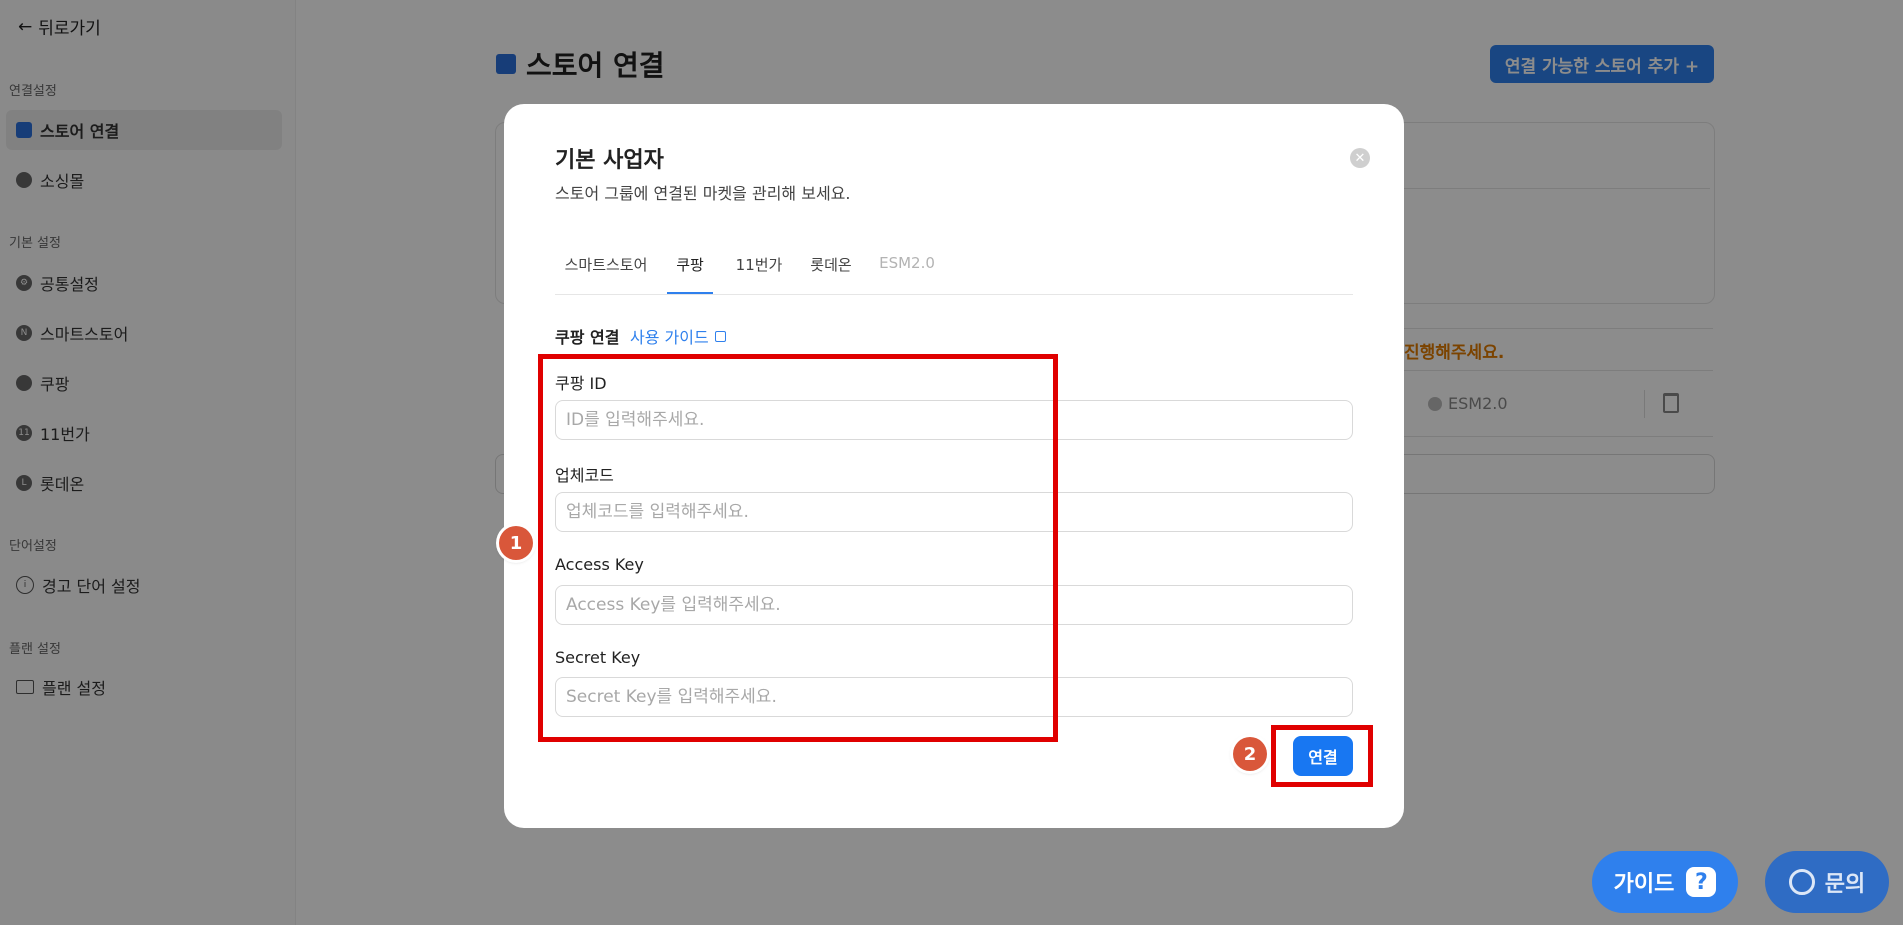  I want to click on usage-guide-link: 사용 가이드, so click(678, 336).